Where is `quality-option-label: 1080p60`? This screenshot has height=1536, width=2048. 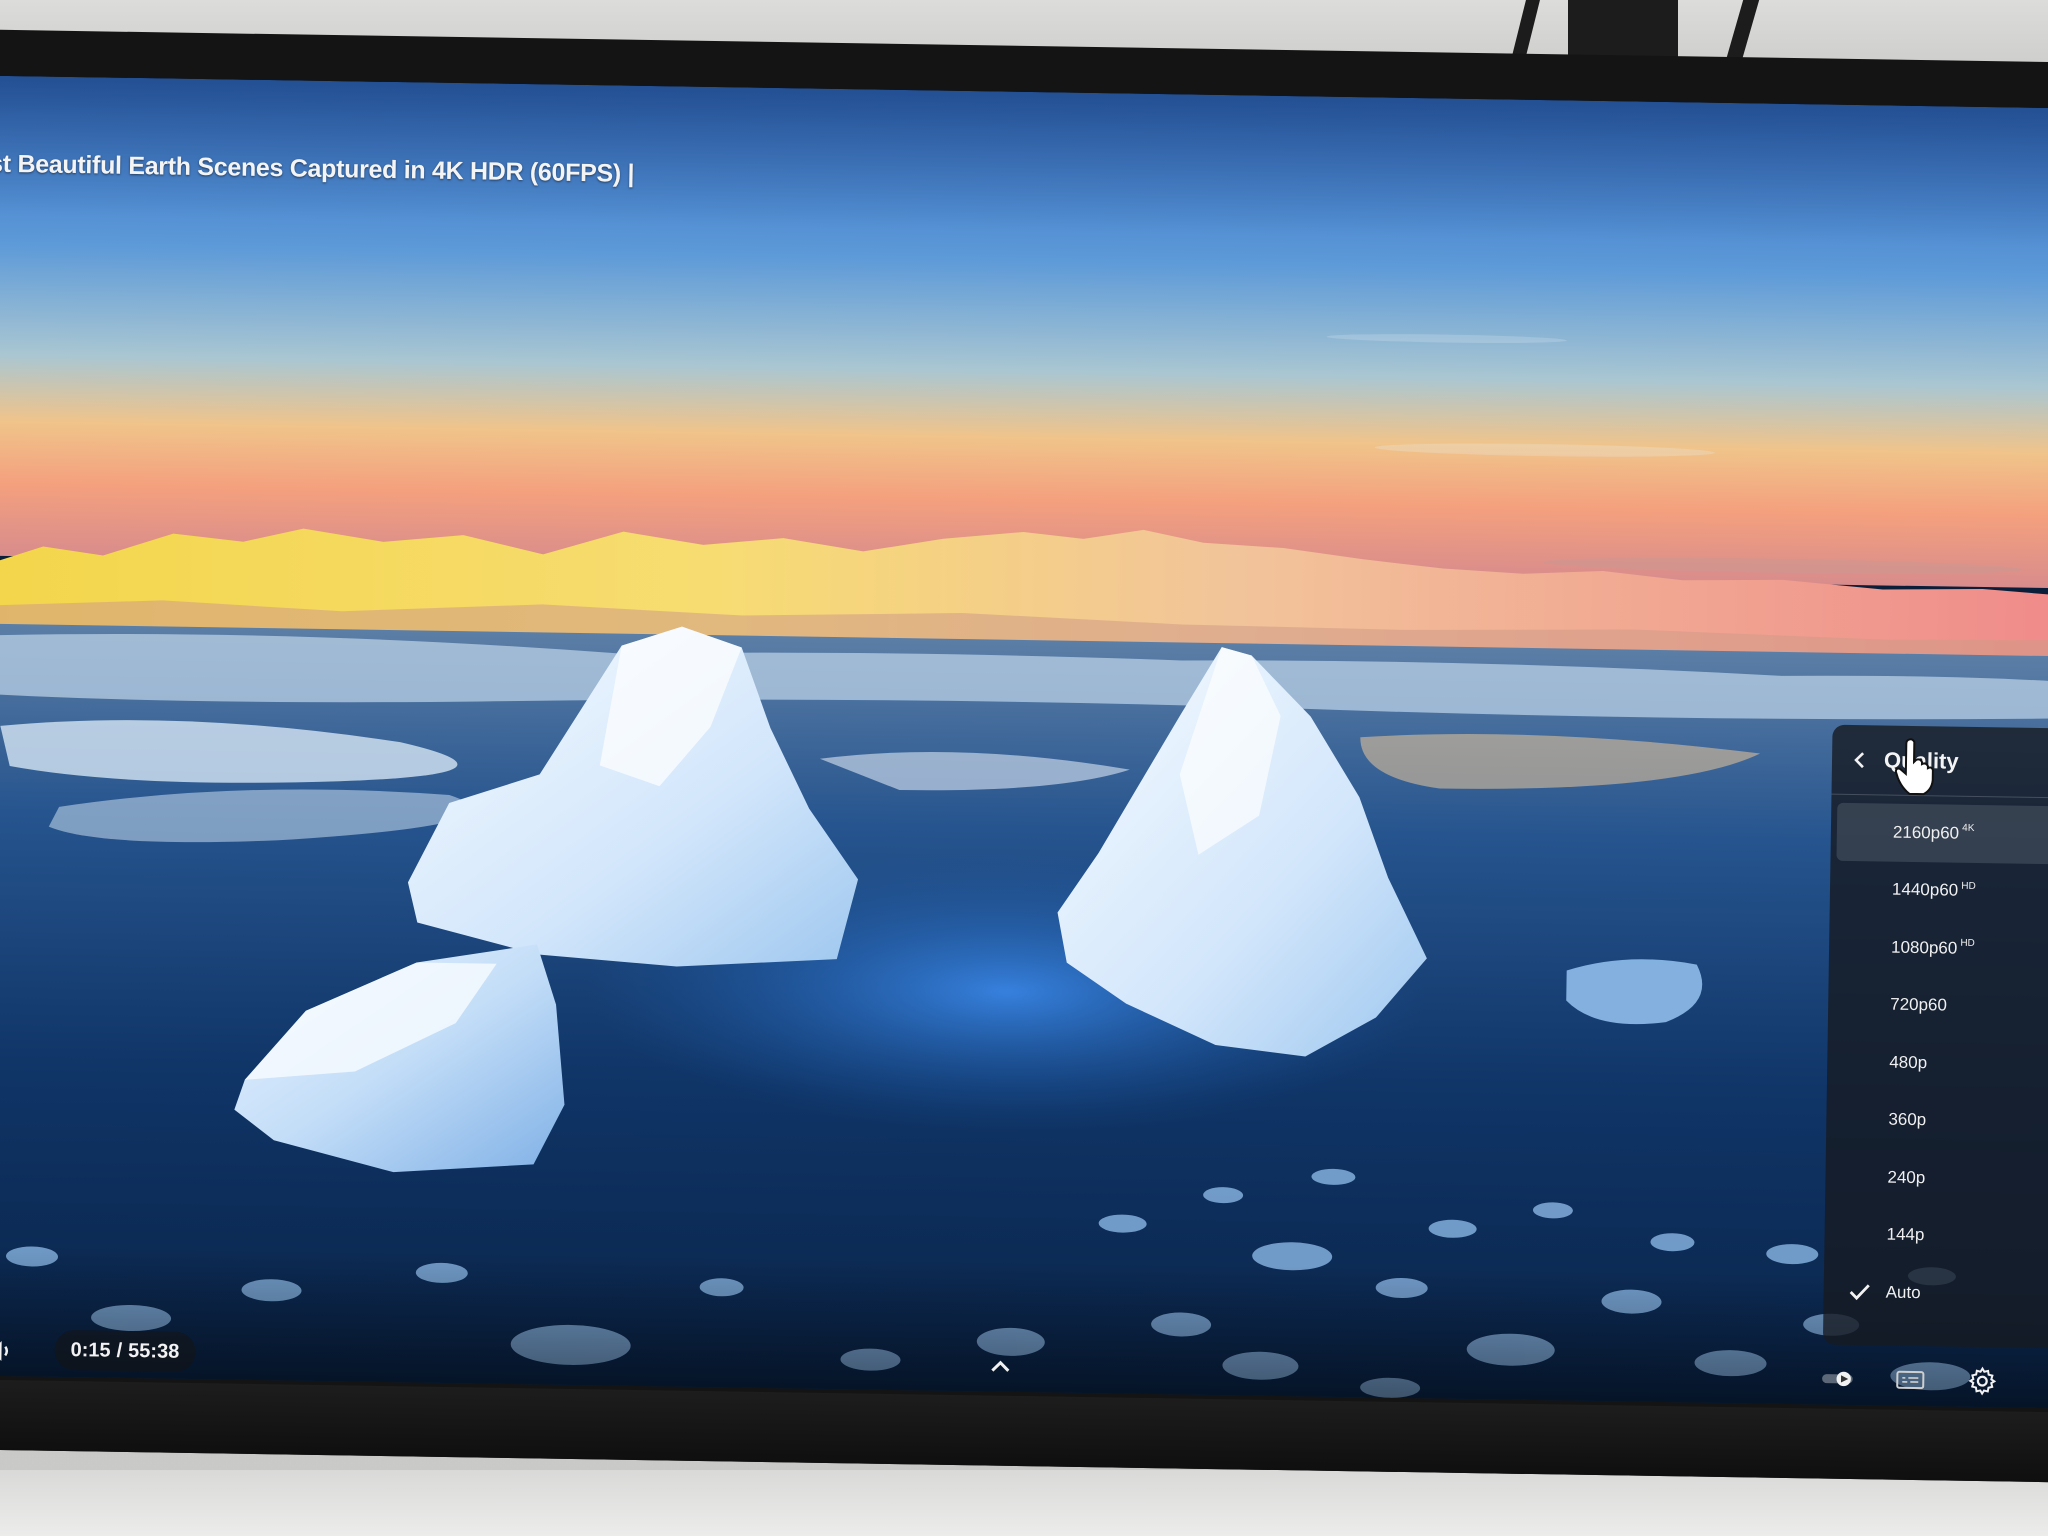 quality-option-label: 1080p60 is located at coordinates (1924, 947).